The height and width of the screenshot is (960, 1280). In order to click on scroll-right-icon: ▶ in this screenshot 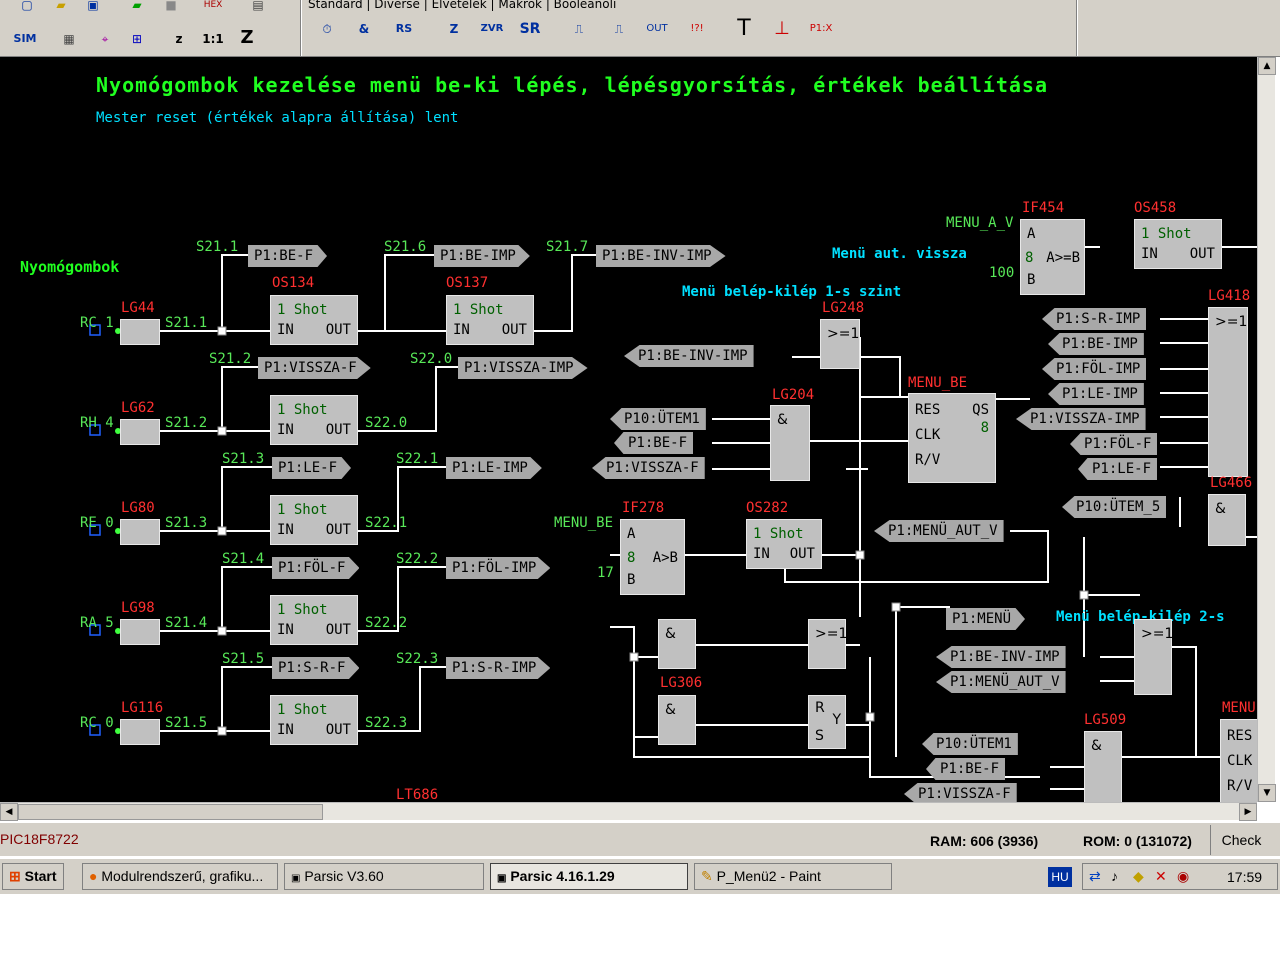, I will do `click(1248, 812)`.